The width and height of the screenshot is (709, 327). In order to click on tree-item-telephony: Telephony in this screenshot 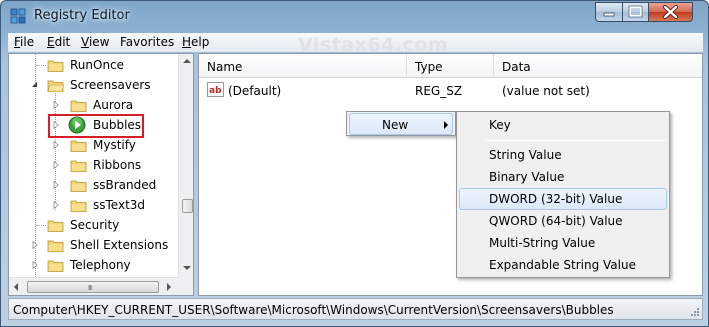, I will do `click(94, 265)`.